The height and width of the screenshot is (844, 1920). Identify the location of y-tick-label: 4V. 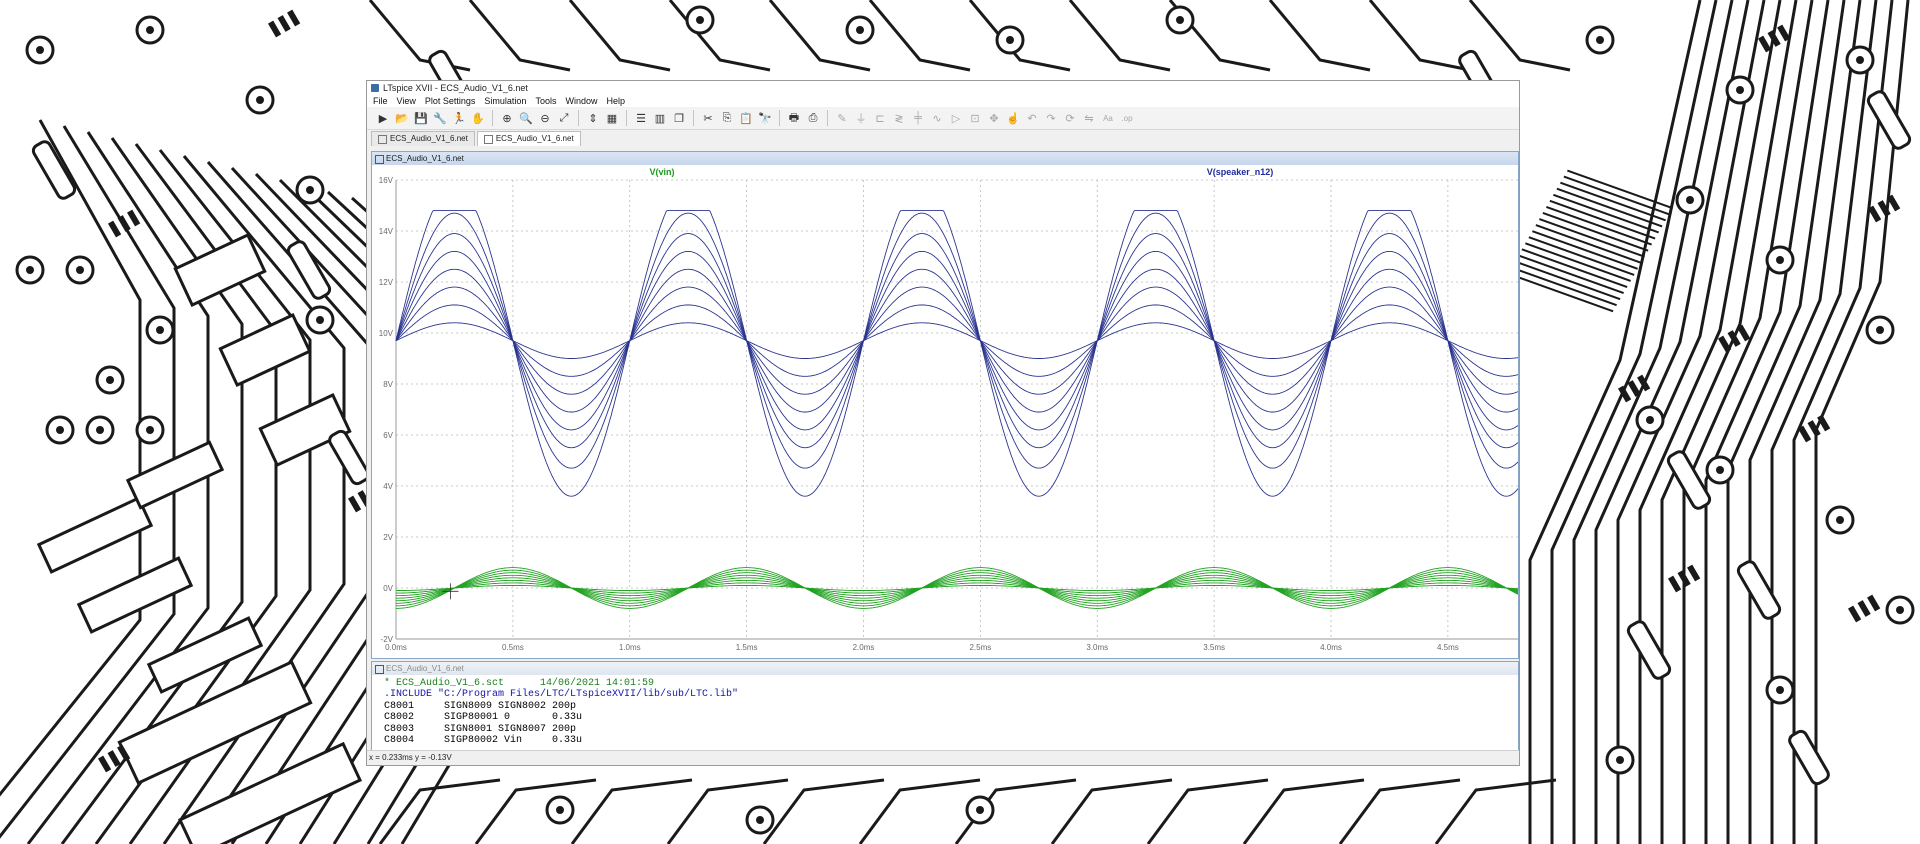
(388, 486).